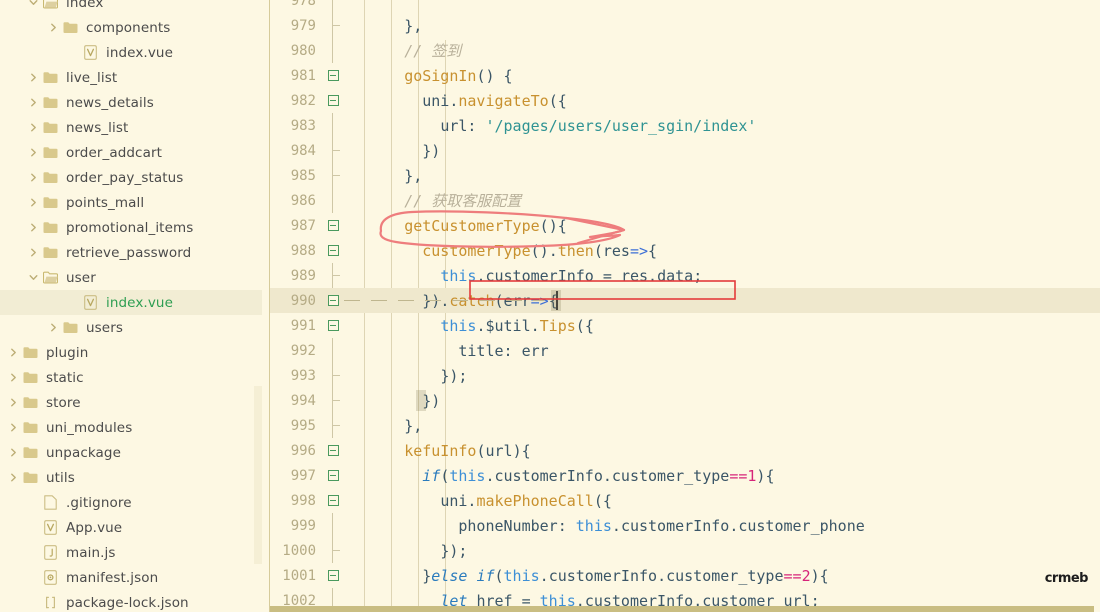 Image resolution: width=1100 pixels, height=612 pixels. Describe the element at coordinates (444, 300) in the screenshot. I see `current-line-indent-marks` at that location.